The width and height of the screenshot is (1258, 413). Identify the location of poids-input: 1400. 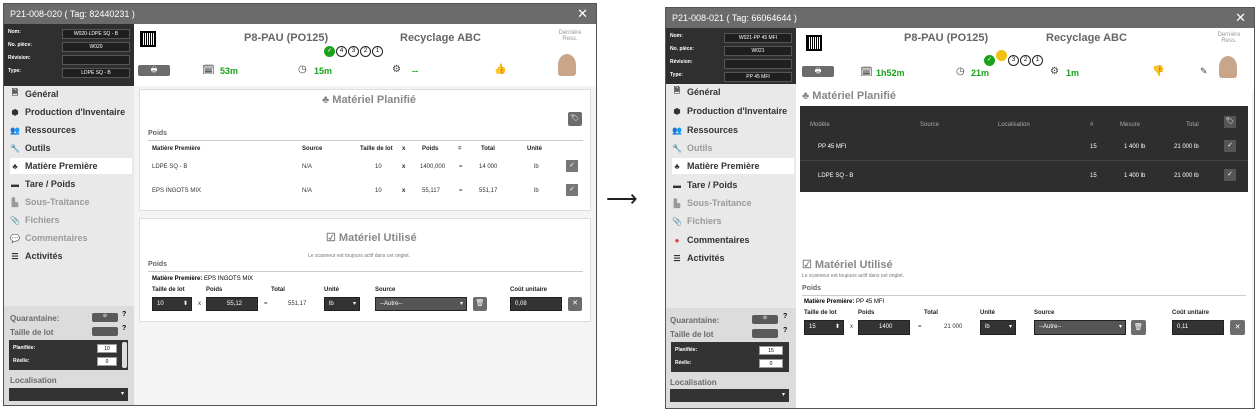
(884, 327).